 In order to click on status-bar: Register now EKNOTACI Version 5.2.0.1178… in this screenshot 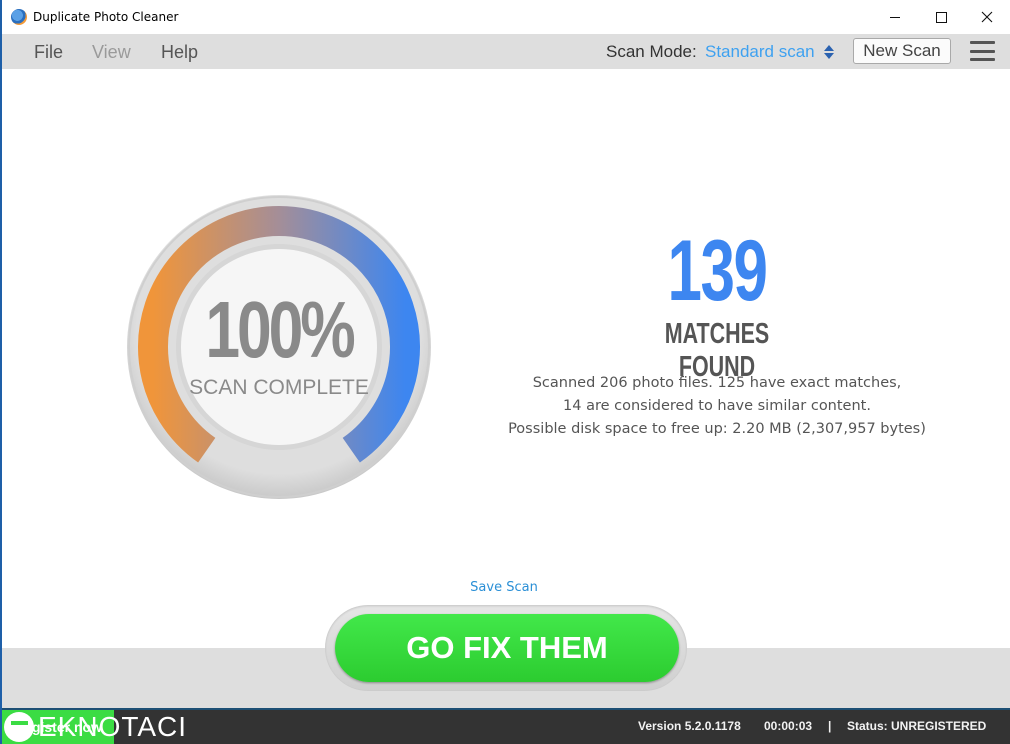, I will do `click(506, 726)`.